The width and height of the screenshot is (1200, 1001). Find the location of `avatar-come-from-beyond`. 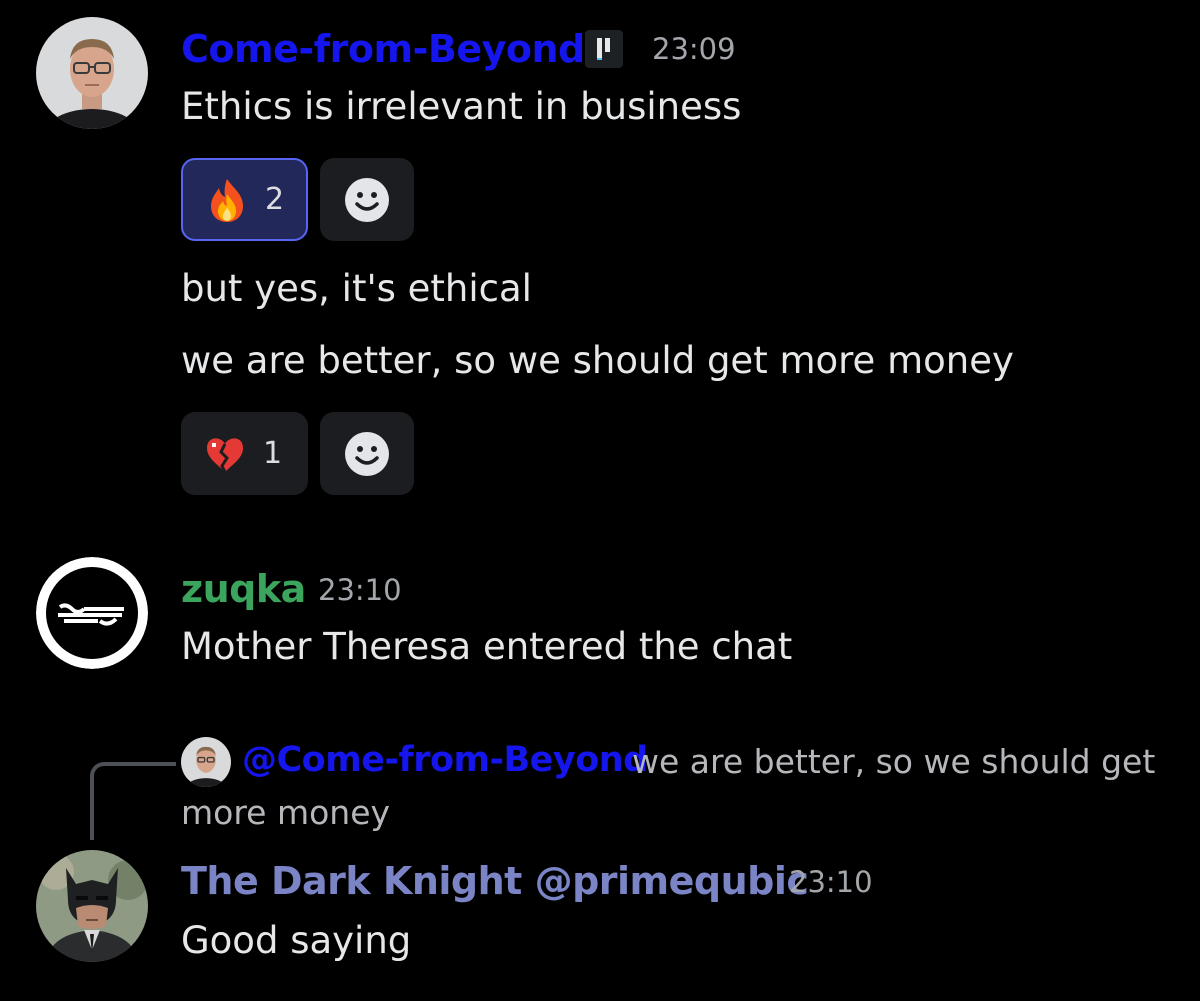

avatar-come-from-beyond is located at coordinates (92, 73).